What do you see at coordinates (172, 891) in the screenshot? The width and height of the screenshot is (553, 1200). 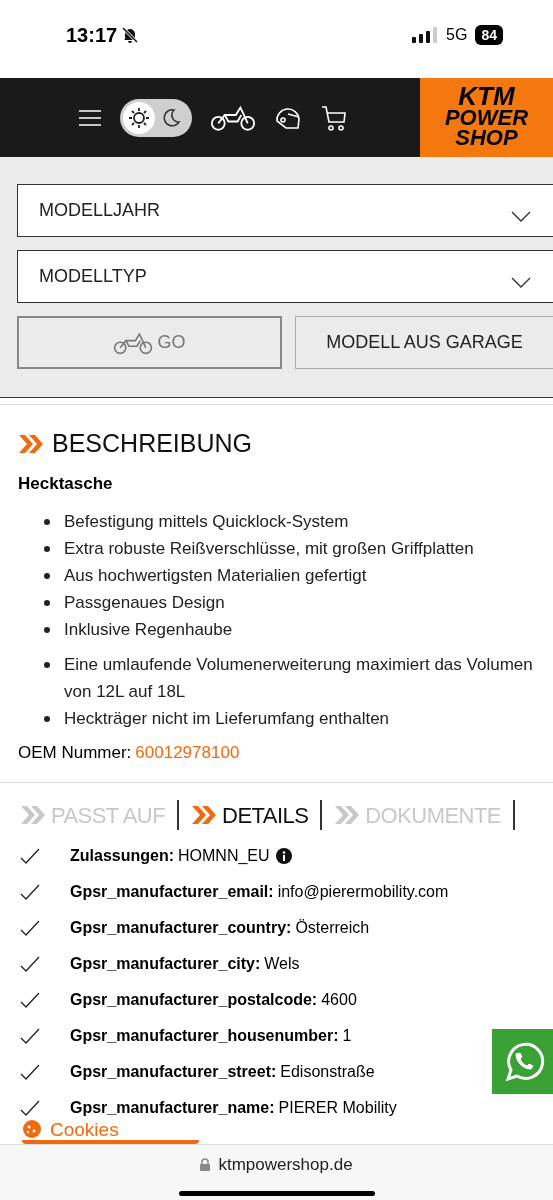 I see `detail-label: Gpsr_manufacturer_email:` at bounding box center [172, 891].